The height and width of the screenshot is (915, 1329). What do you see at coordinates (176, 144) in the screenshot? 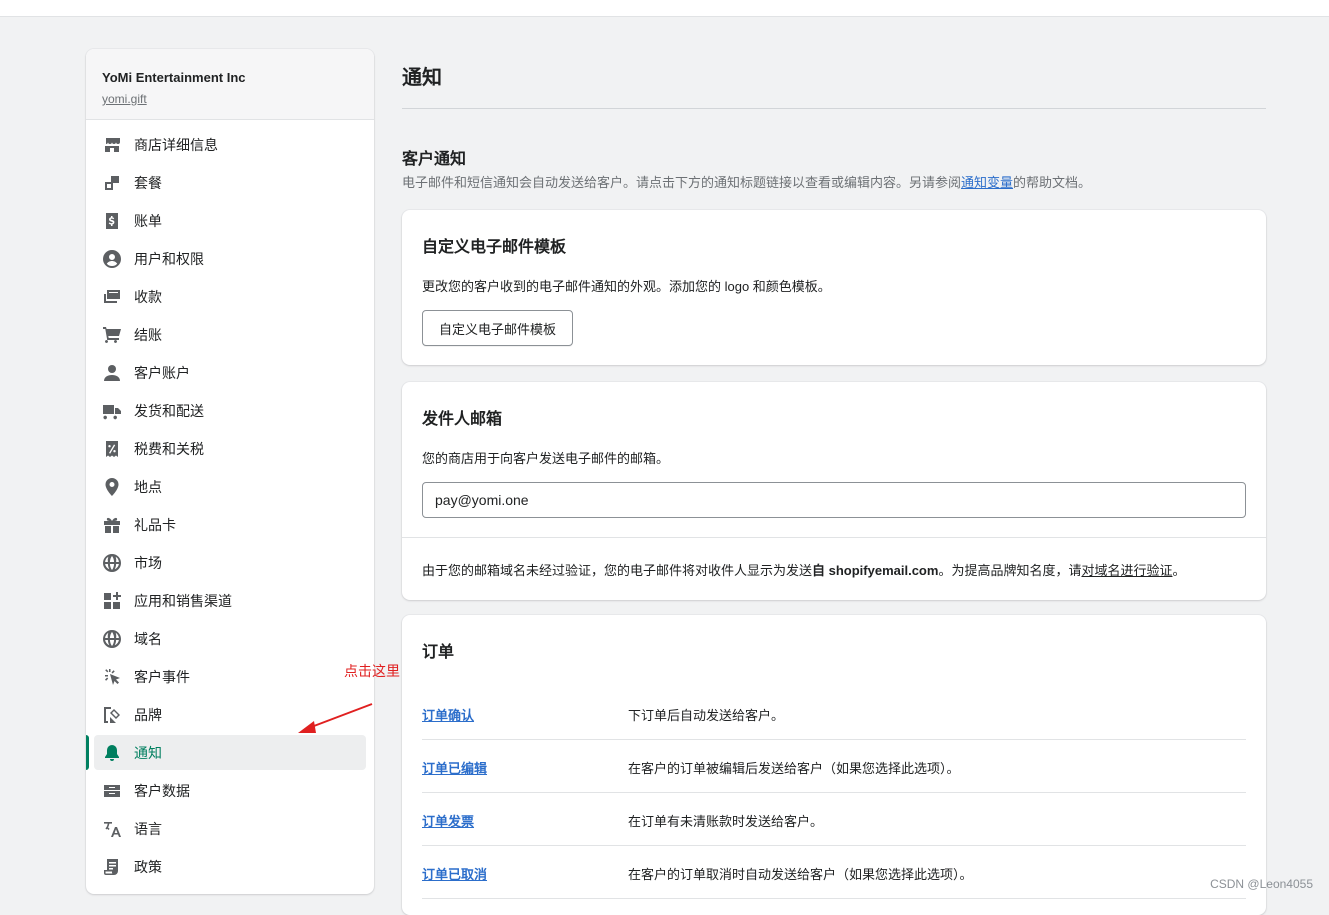
I see `sidebar-item-label: 商店详细信息` at bounding box center [176, 144].